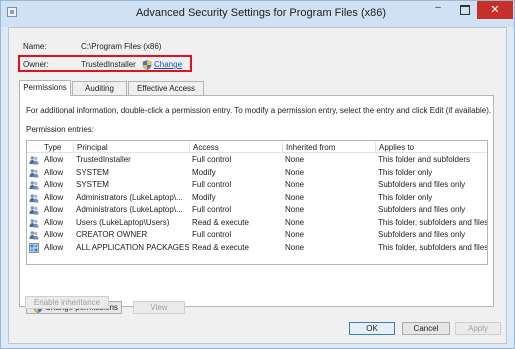  Describe the element at coordinates (35, 46) in the screenshot. I see `name-label: Name:` at that location.